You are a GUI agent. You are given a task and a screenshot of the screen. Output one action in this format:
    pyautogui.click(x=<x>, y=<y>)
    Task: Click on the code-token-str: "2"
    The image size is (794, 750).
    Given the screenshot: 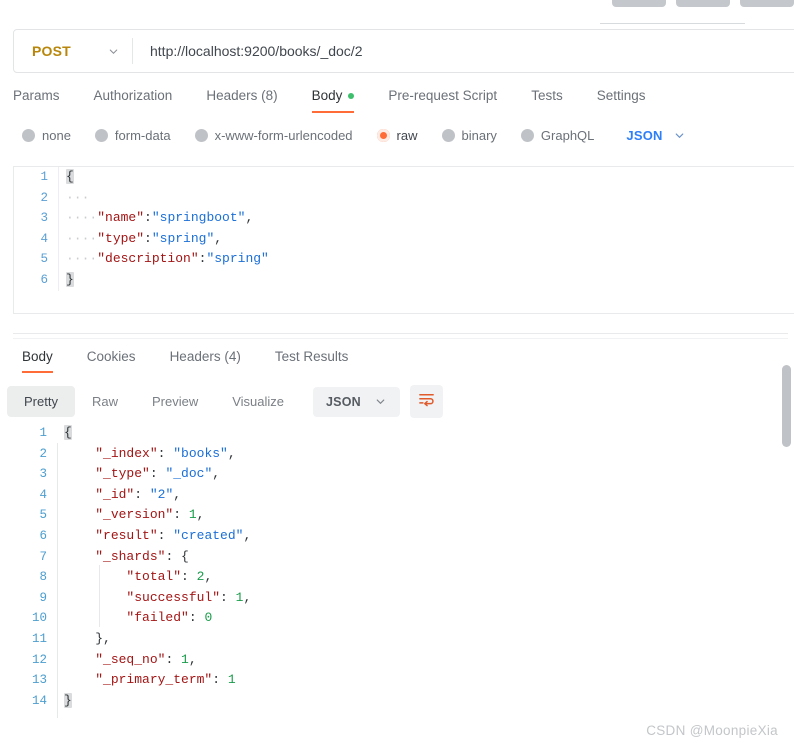 What is the action you would take?
    pyautogui.click(x=161, y=494)
    